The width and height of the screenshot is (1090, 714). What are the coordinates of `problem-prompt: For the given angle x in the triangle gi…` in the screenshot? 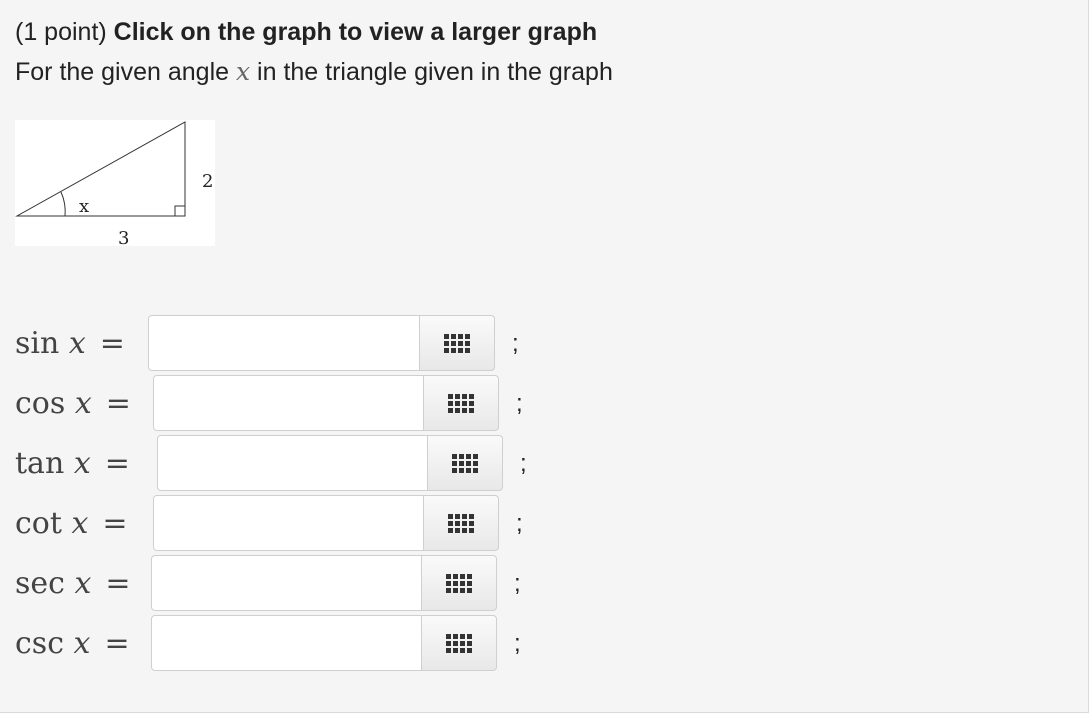 It's located at (314, 72).